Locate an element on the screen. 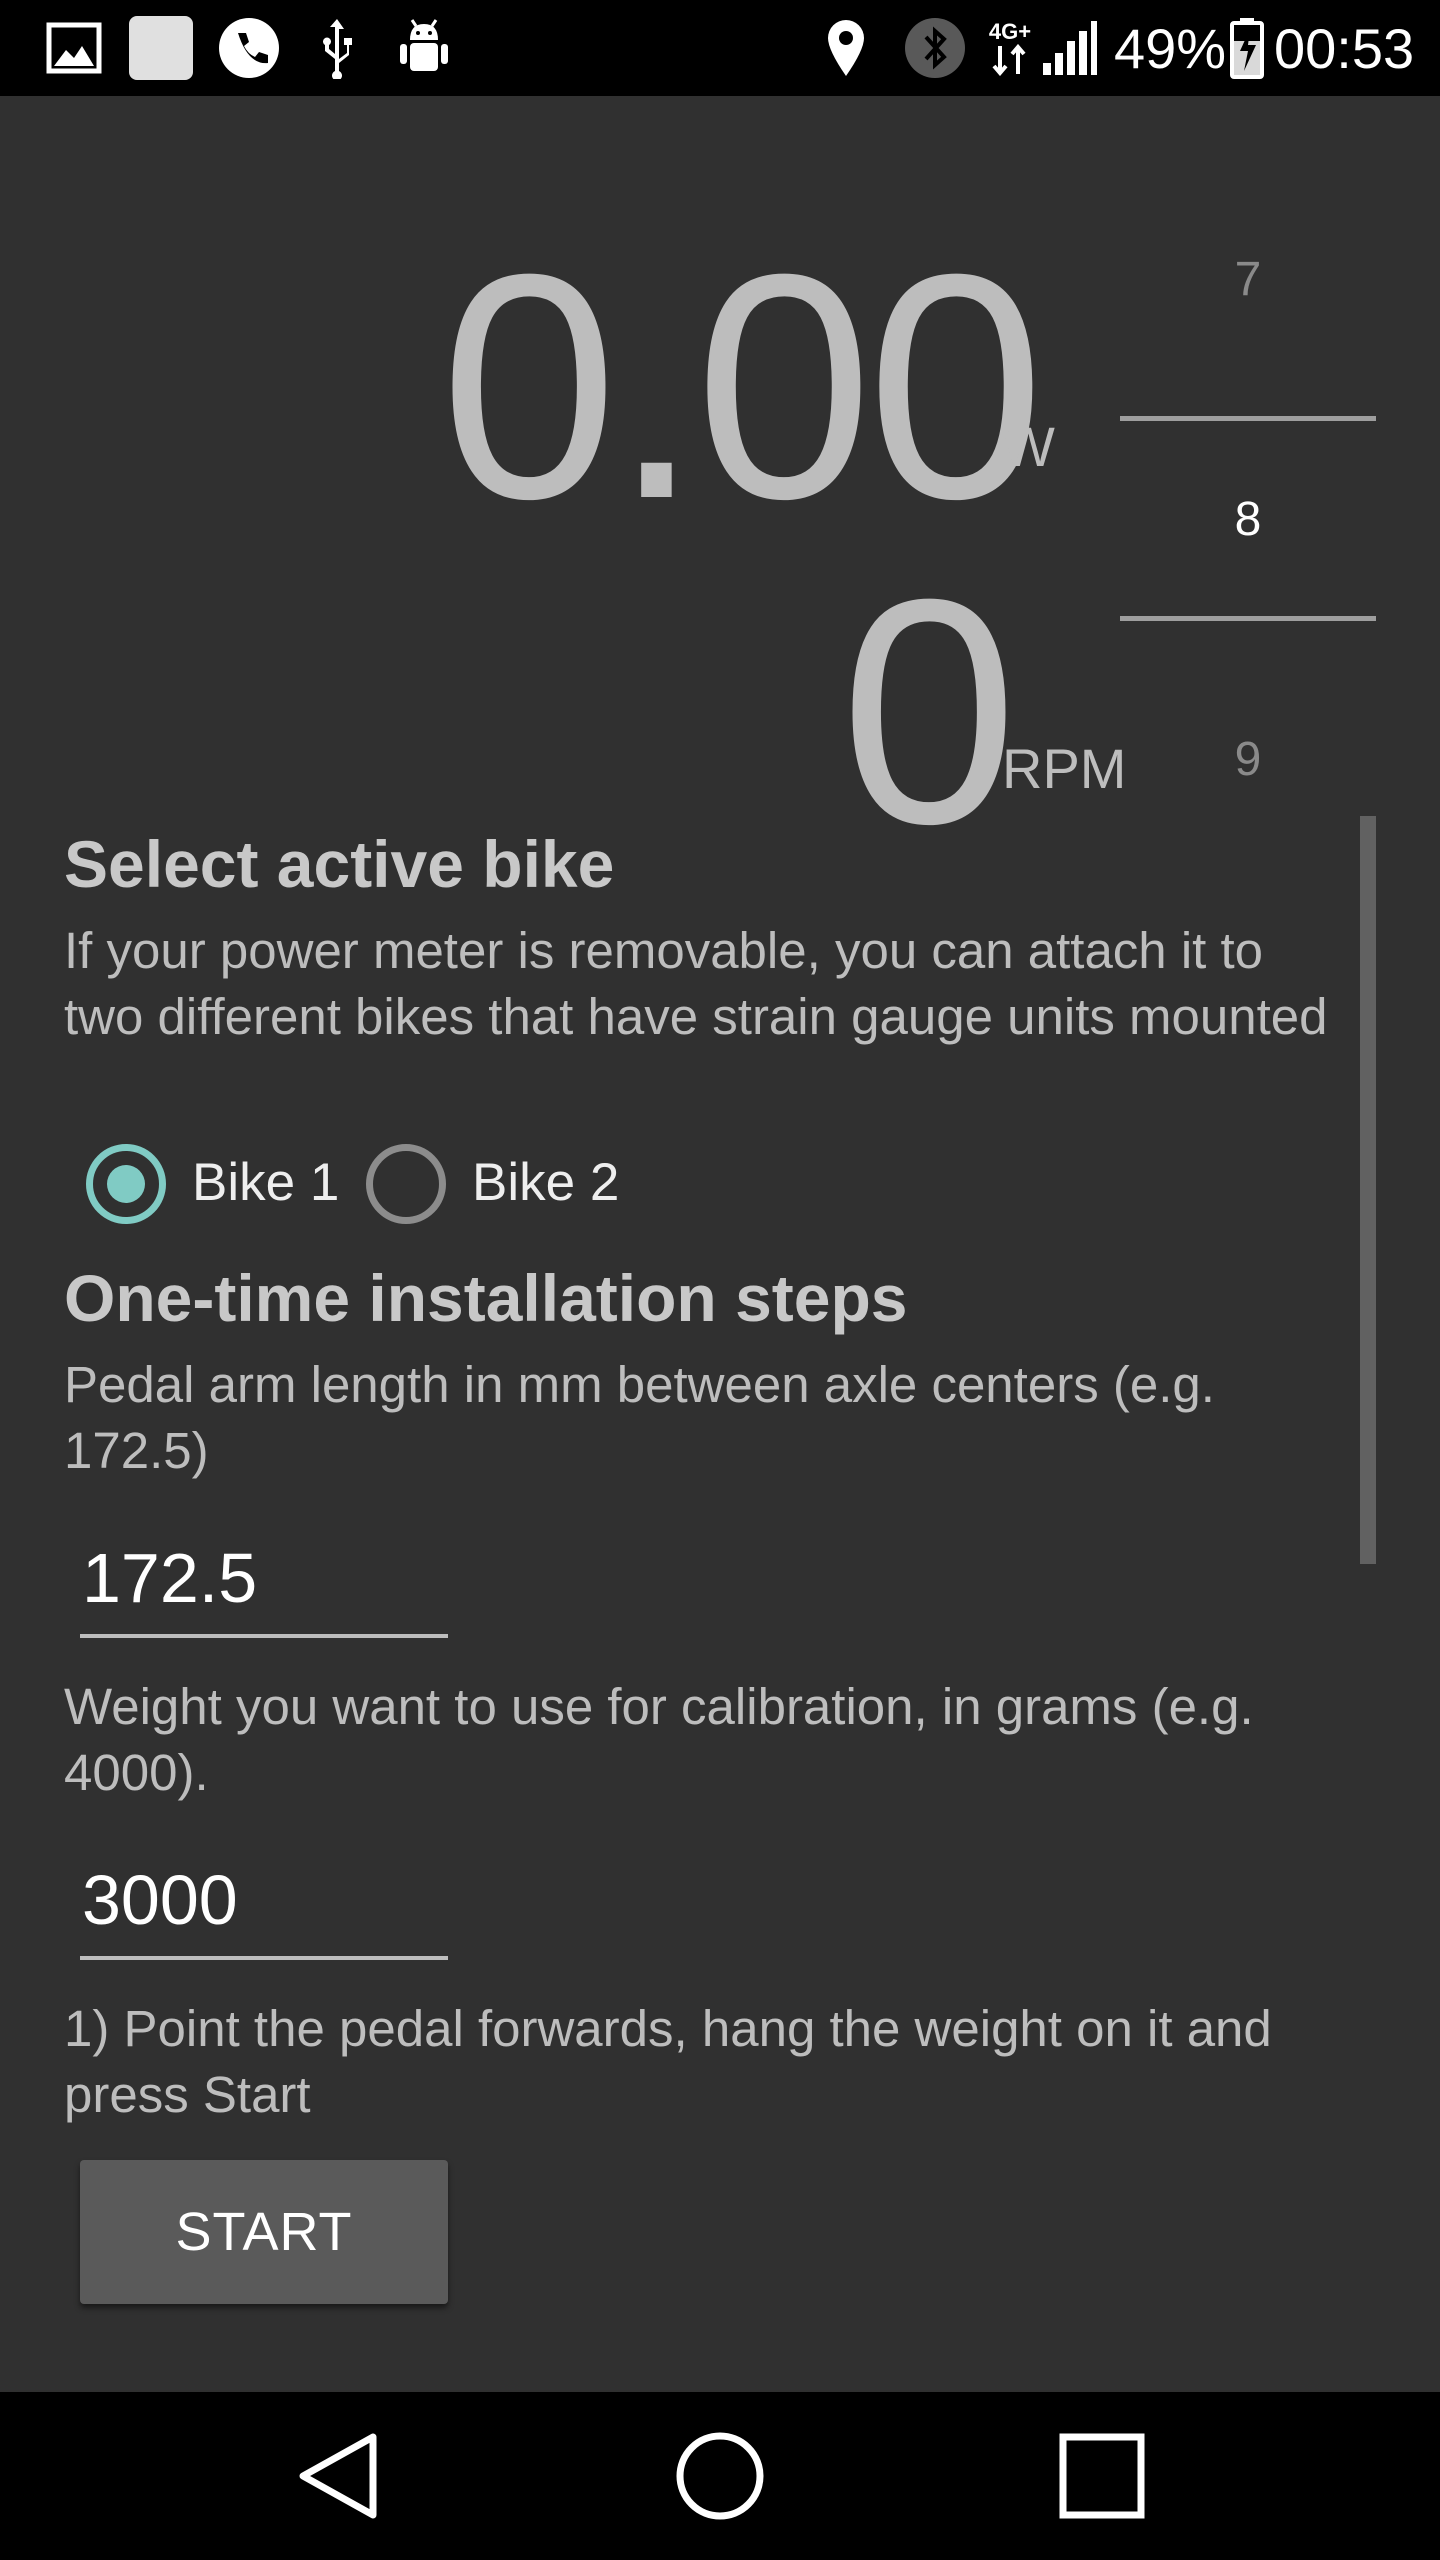 The image size is (1440, 2560). cadence-unit: RPM is located at coordinates (1064, 768).